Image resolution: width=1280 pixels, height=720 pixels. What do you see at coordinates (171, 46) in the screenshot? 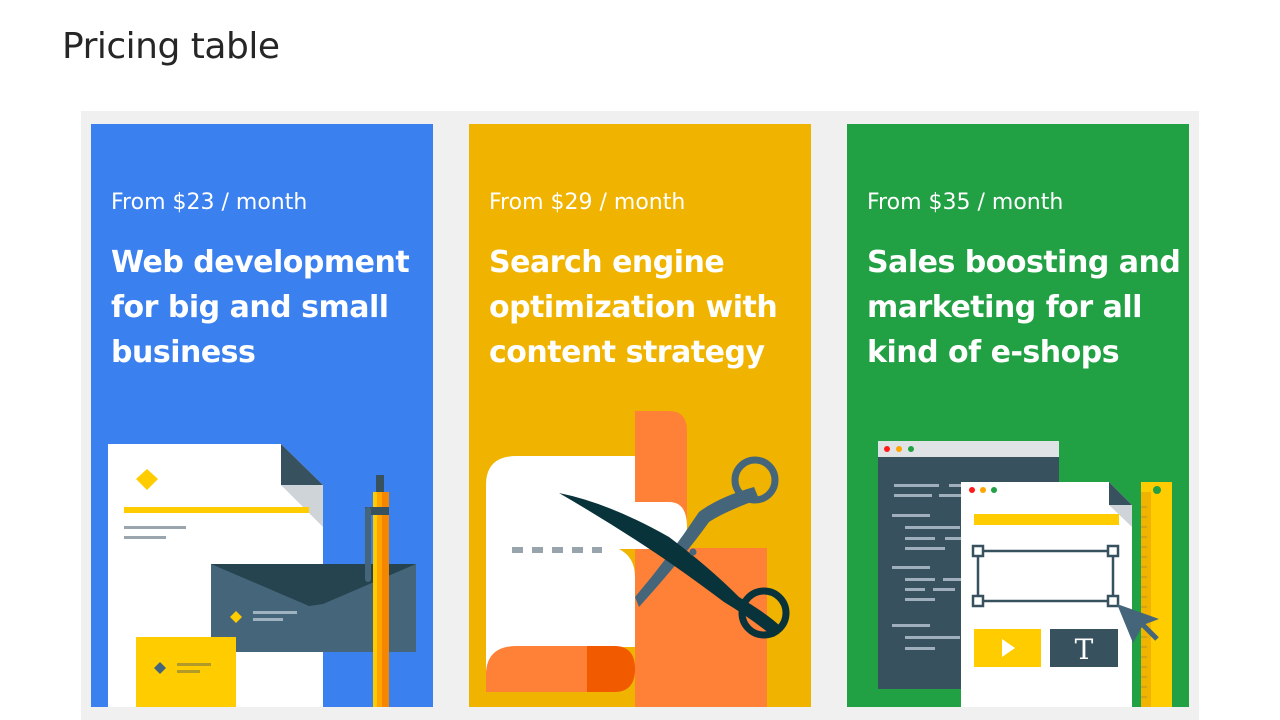
I see `page-title: Pricing table` at bounding box center [171, 46].